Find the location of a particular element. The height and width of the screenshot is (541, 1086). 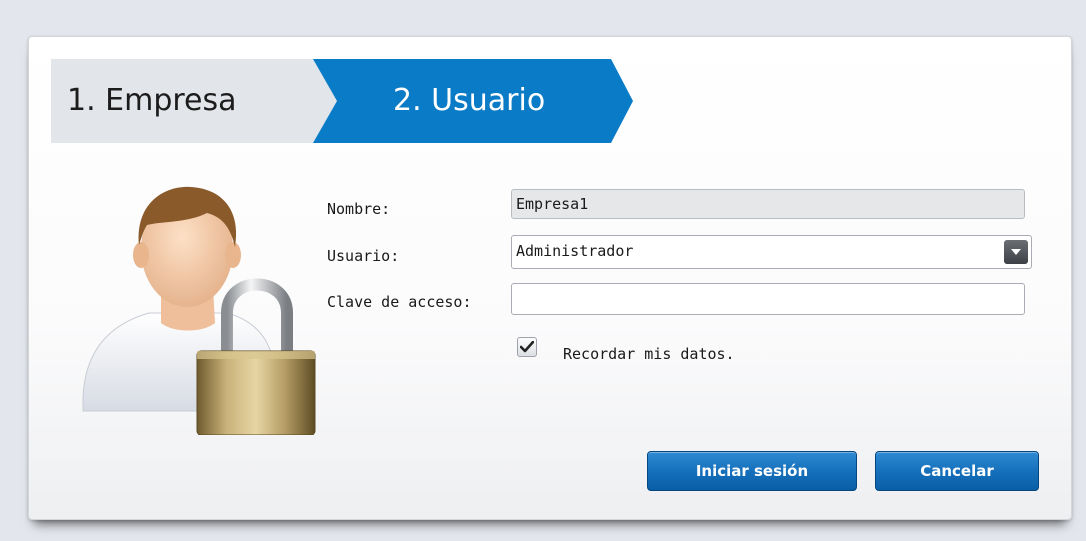

cancel-button: Cancelar is located at coordinates (957, 471).